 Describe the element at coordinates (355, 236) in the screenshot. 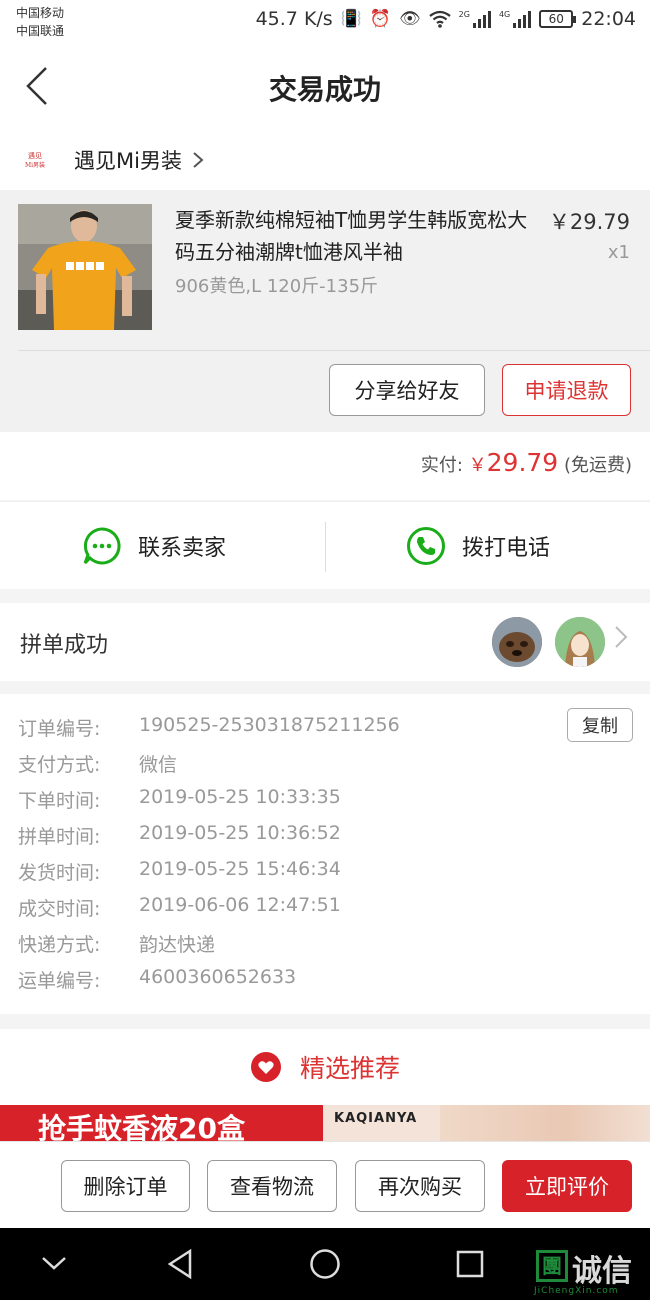

I see `product-title: 夏季新款纯棉短袖T恤男学生韩版宽松大码五分袖潮牌t恤港风半袖` at that location.